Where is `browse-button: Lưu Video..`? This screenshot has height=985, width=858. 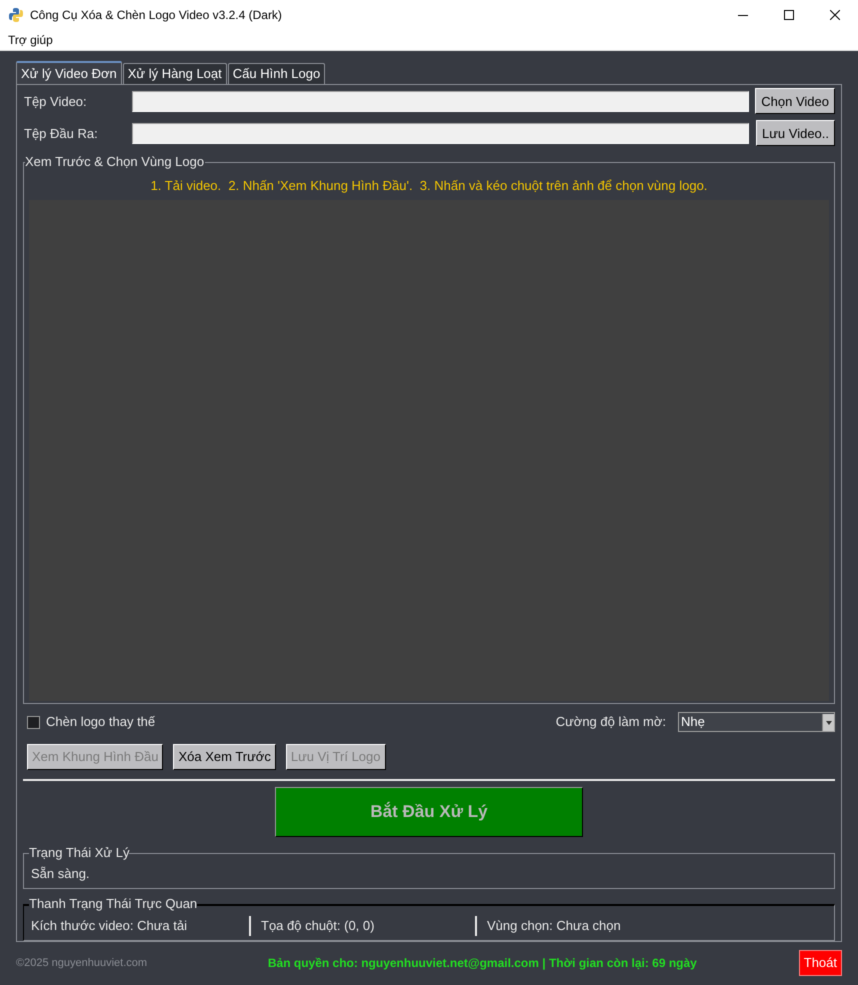
browse-button: Lưu Video.. is located at coordinates (795, 133).